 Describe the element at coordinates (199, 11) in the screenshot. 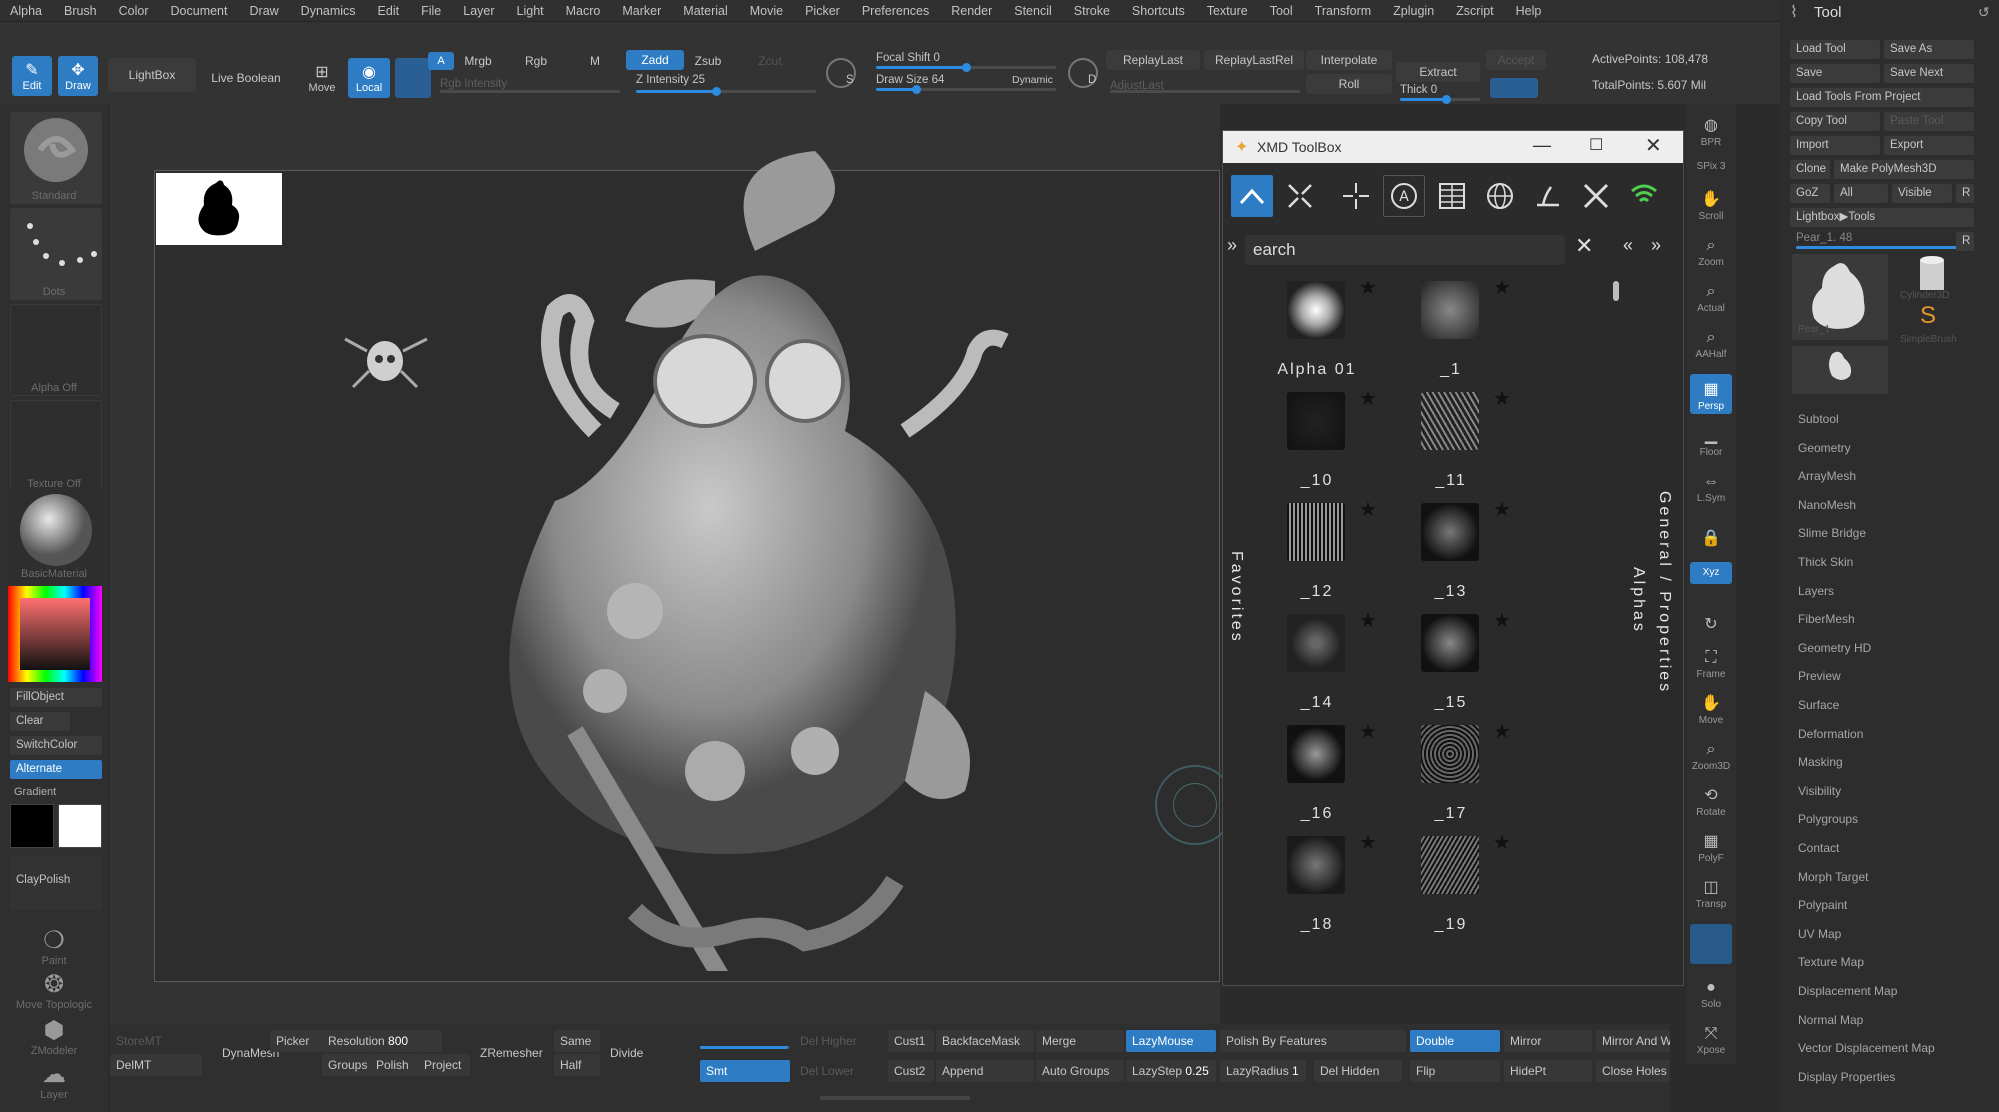

I see `menu-document: Document` at that location.